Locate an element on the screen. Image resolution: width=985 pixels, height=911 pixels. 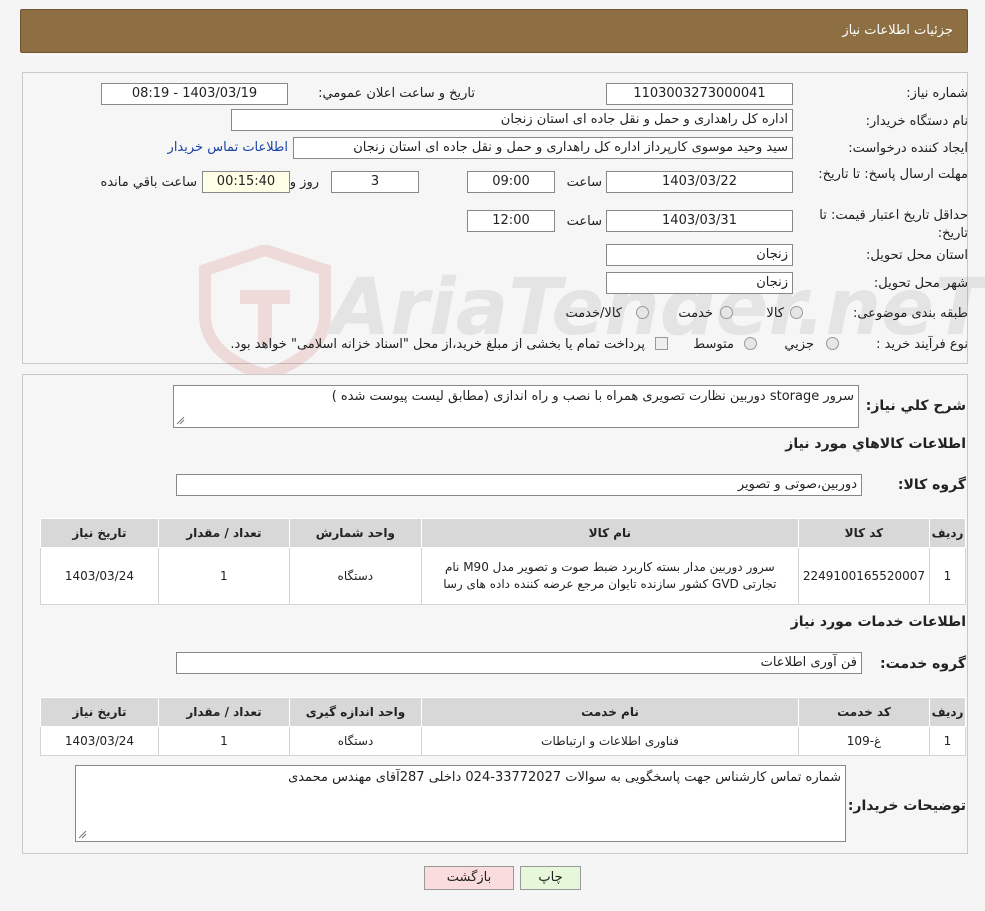
province-label: استان محل تحويل: is located at coordinates (917, 255).